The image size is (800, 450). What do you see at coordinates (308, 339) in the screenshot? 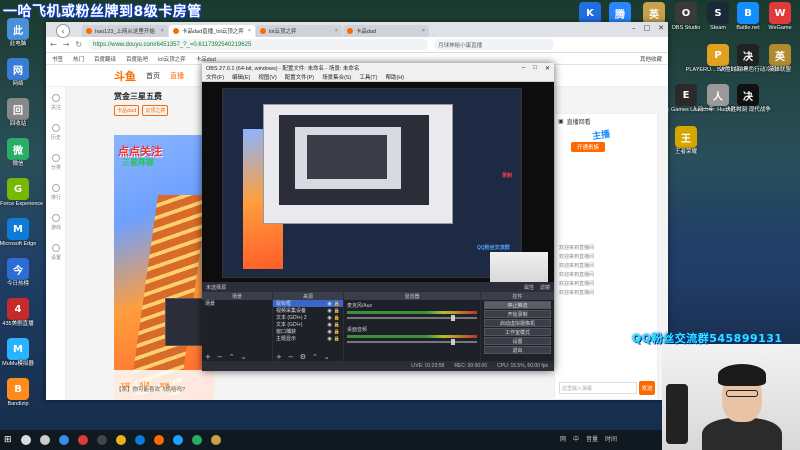
I see `source-item: 主题显示 ◉ 🔒` at bounding box center [308, 339].